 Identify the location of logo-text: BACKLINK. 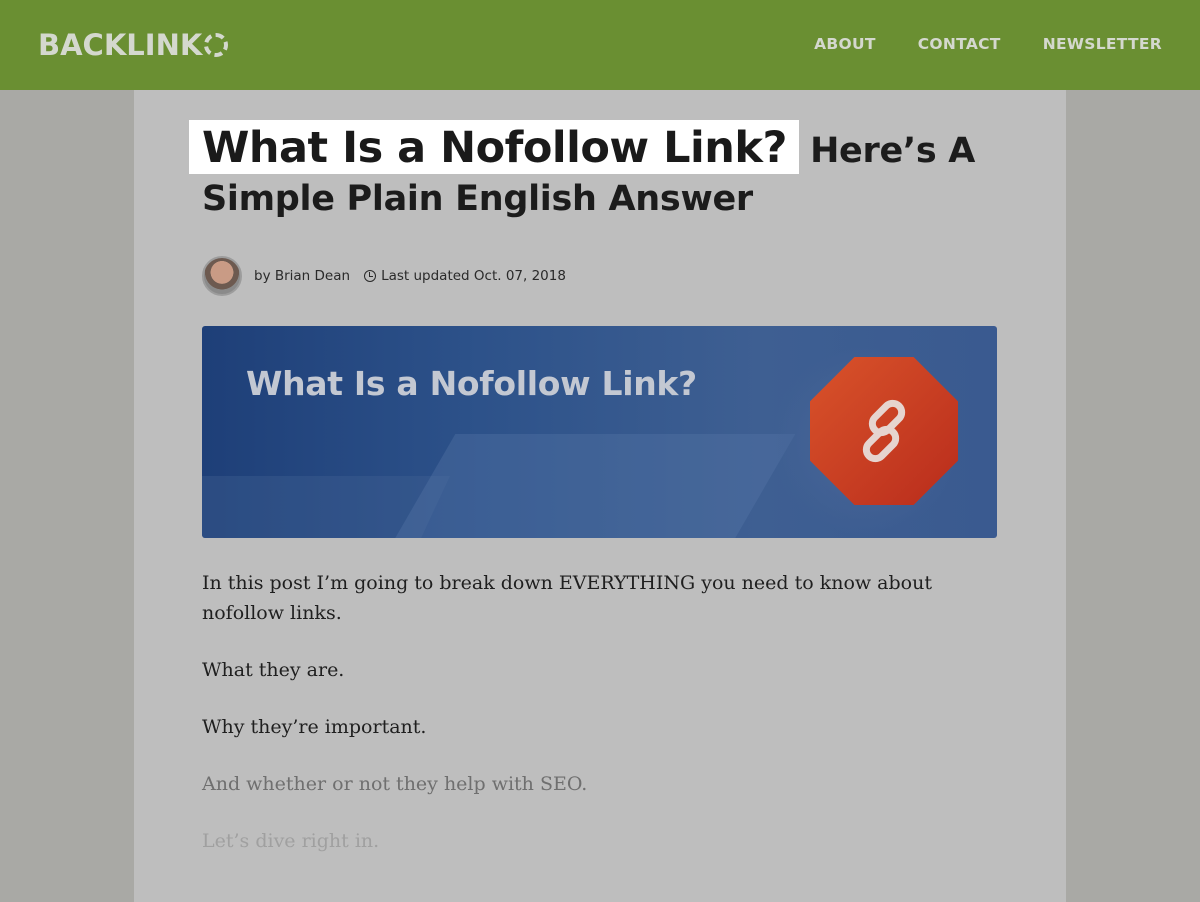
(120, 45).